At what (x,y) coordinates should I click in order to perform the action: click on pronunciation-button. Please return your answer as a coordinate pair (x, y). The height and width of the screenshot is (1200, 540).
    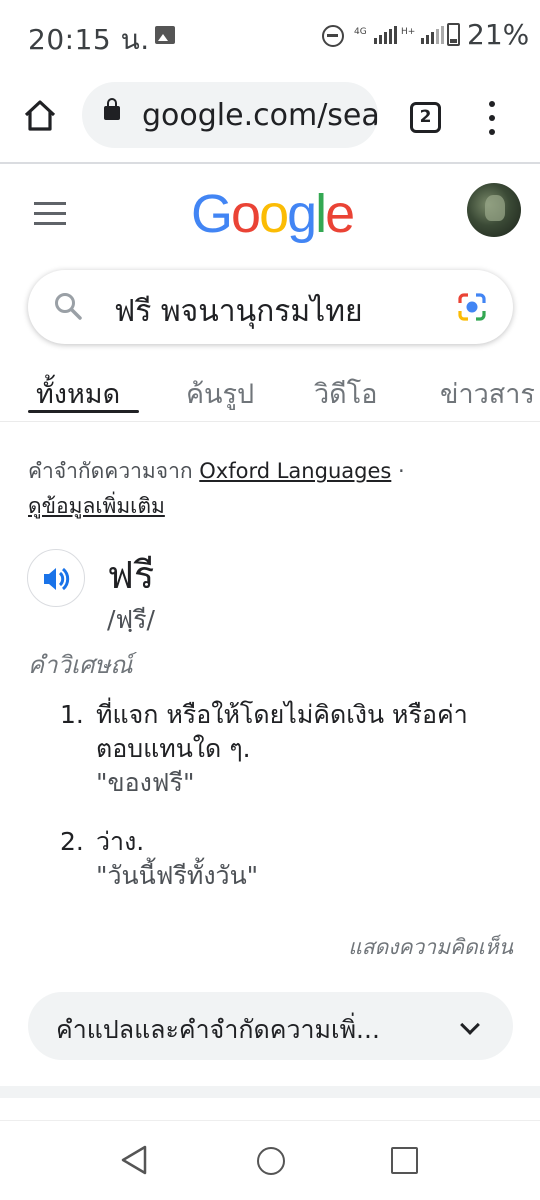
    Looking at the image, I should click on (56, 578).